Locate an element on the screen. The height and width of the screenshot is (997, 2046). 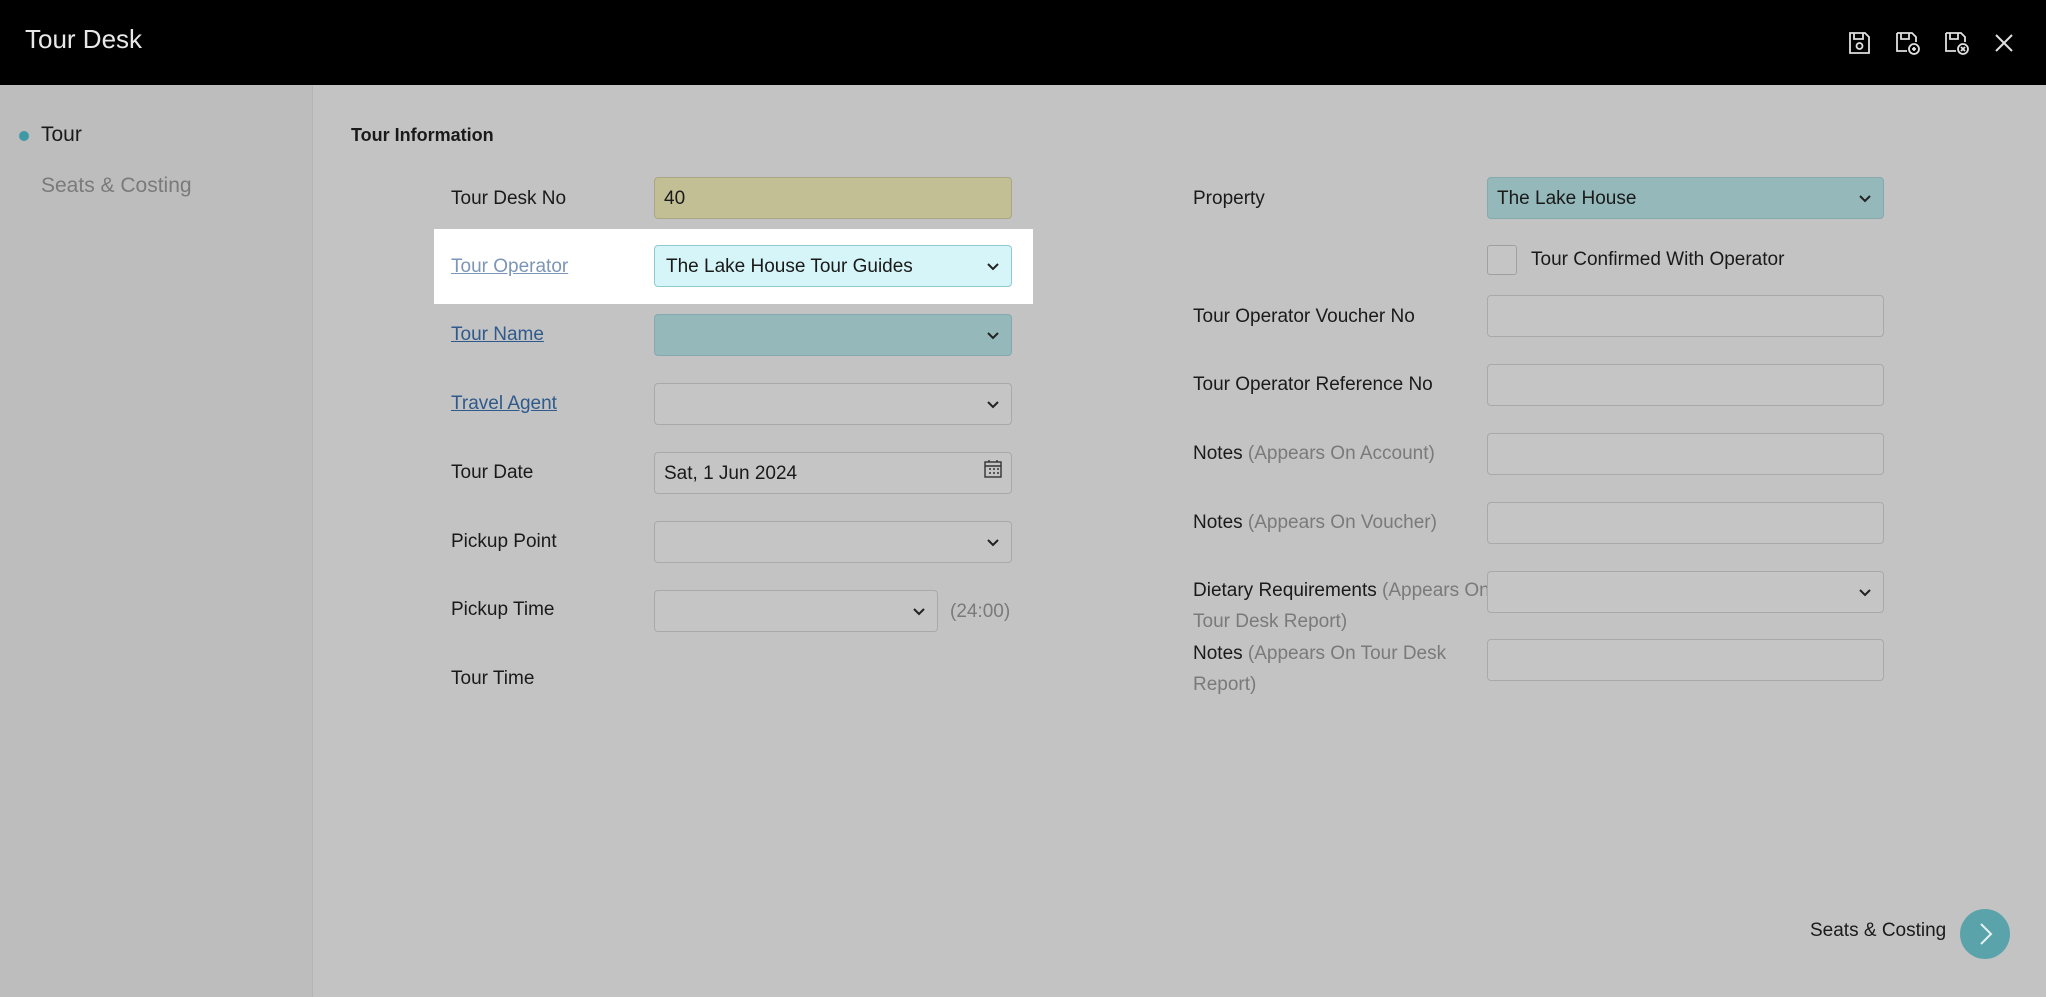
tour-operator-select: The Lake House Tour Guides is located at coordinates (833, 266).